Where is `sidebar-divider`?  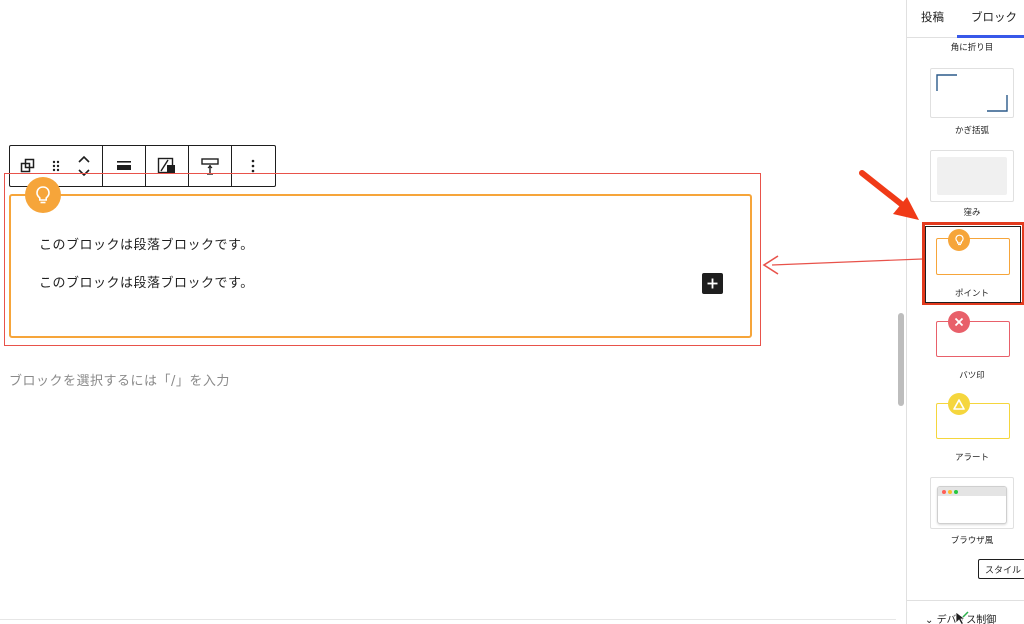
sidebar-divider is located at coordinates (965, 600).